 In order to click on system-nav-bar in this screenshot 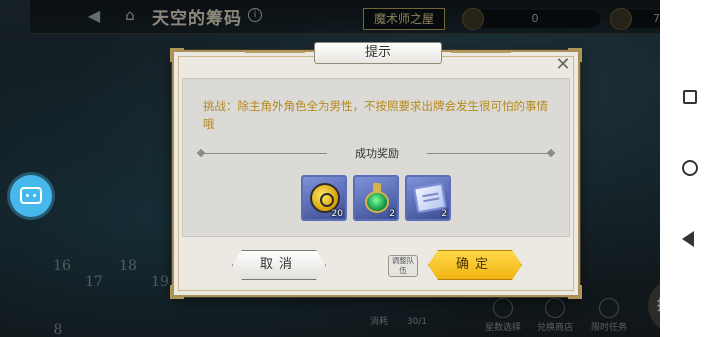, I will do `click(690, 168)`.